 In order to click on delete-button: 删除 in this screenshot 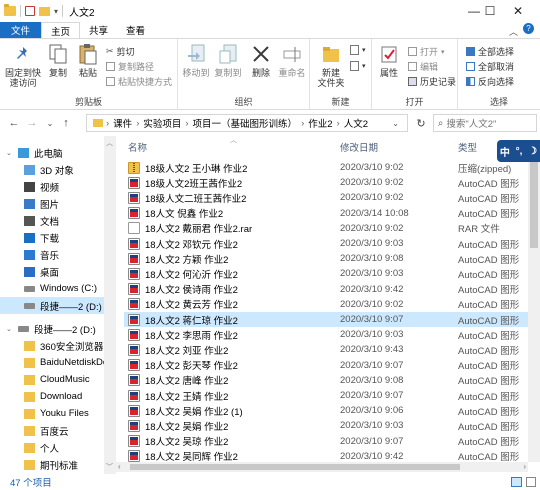, I will do `click(261, 60)`.